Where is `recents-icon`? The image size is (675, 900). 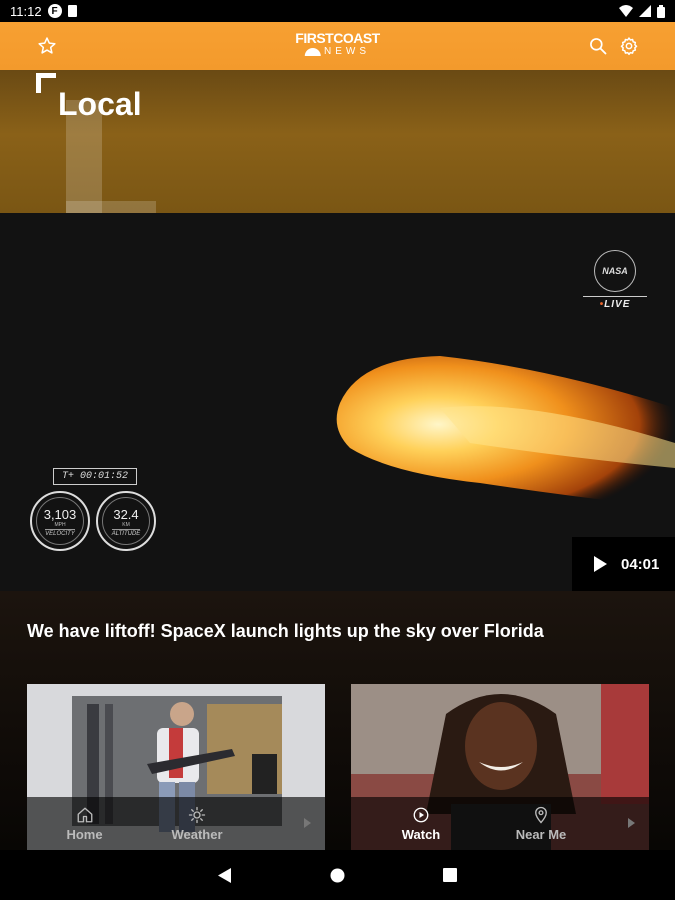
recents-icon is located at coordinates (450, 875).